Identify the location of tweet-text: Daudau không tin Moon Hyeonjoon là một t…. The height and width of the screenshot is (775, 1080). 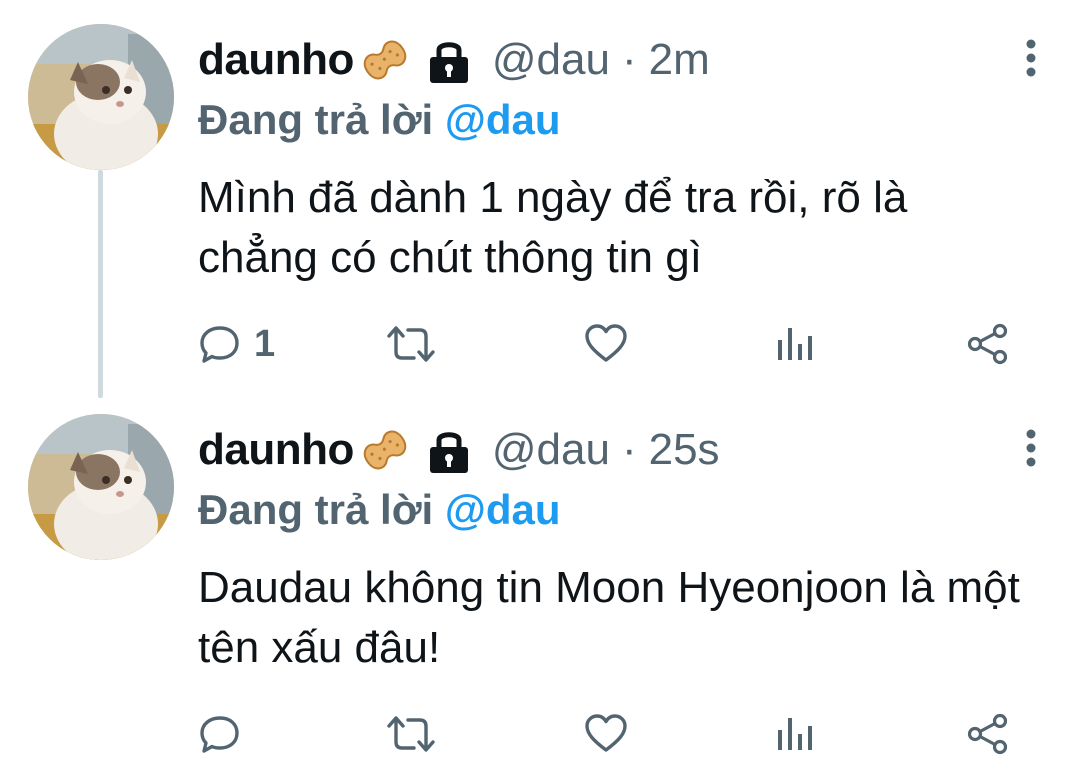
(609, 617).